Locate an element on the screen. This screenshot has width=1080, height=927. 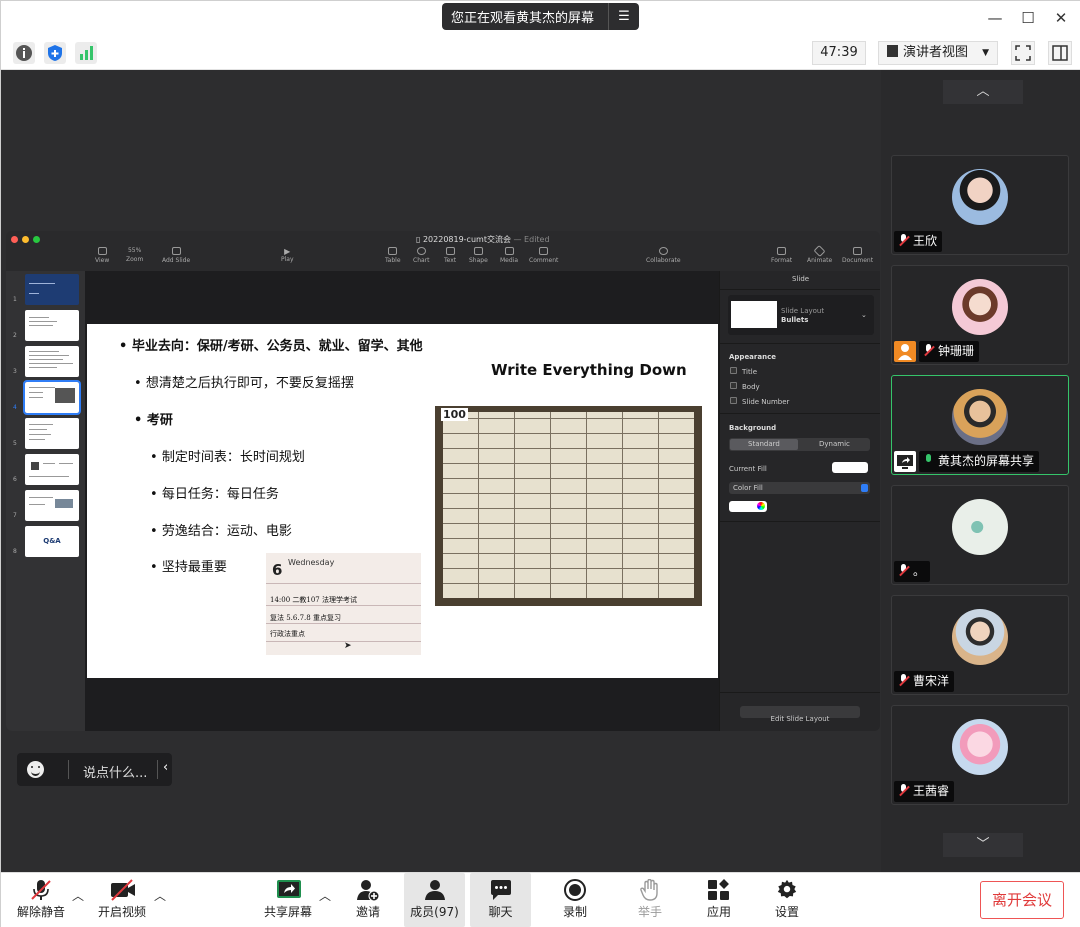
body-checkbox is located at coordinates (733, 385).